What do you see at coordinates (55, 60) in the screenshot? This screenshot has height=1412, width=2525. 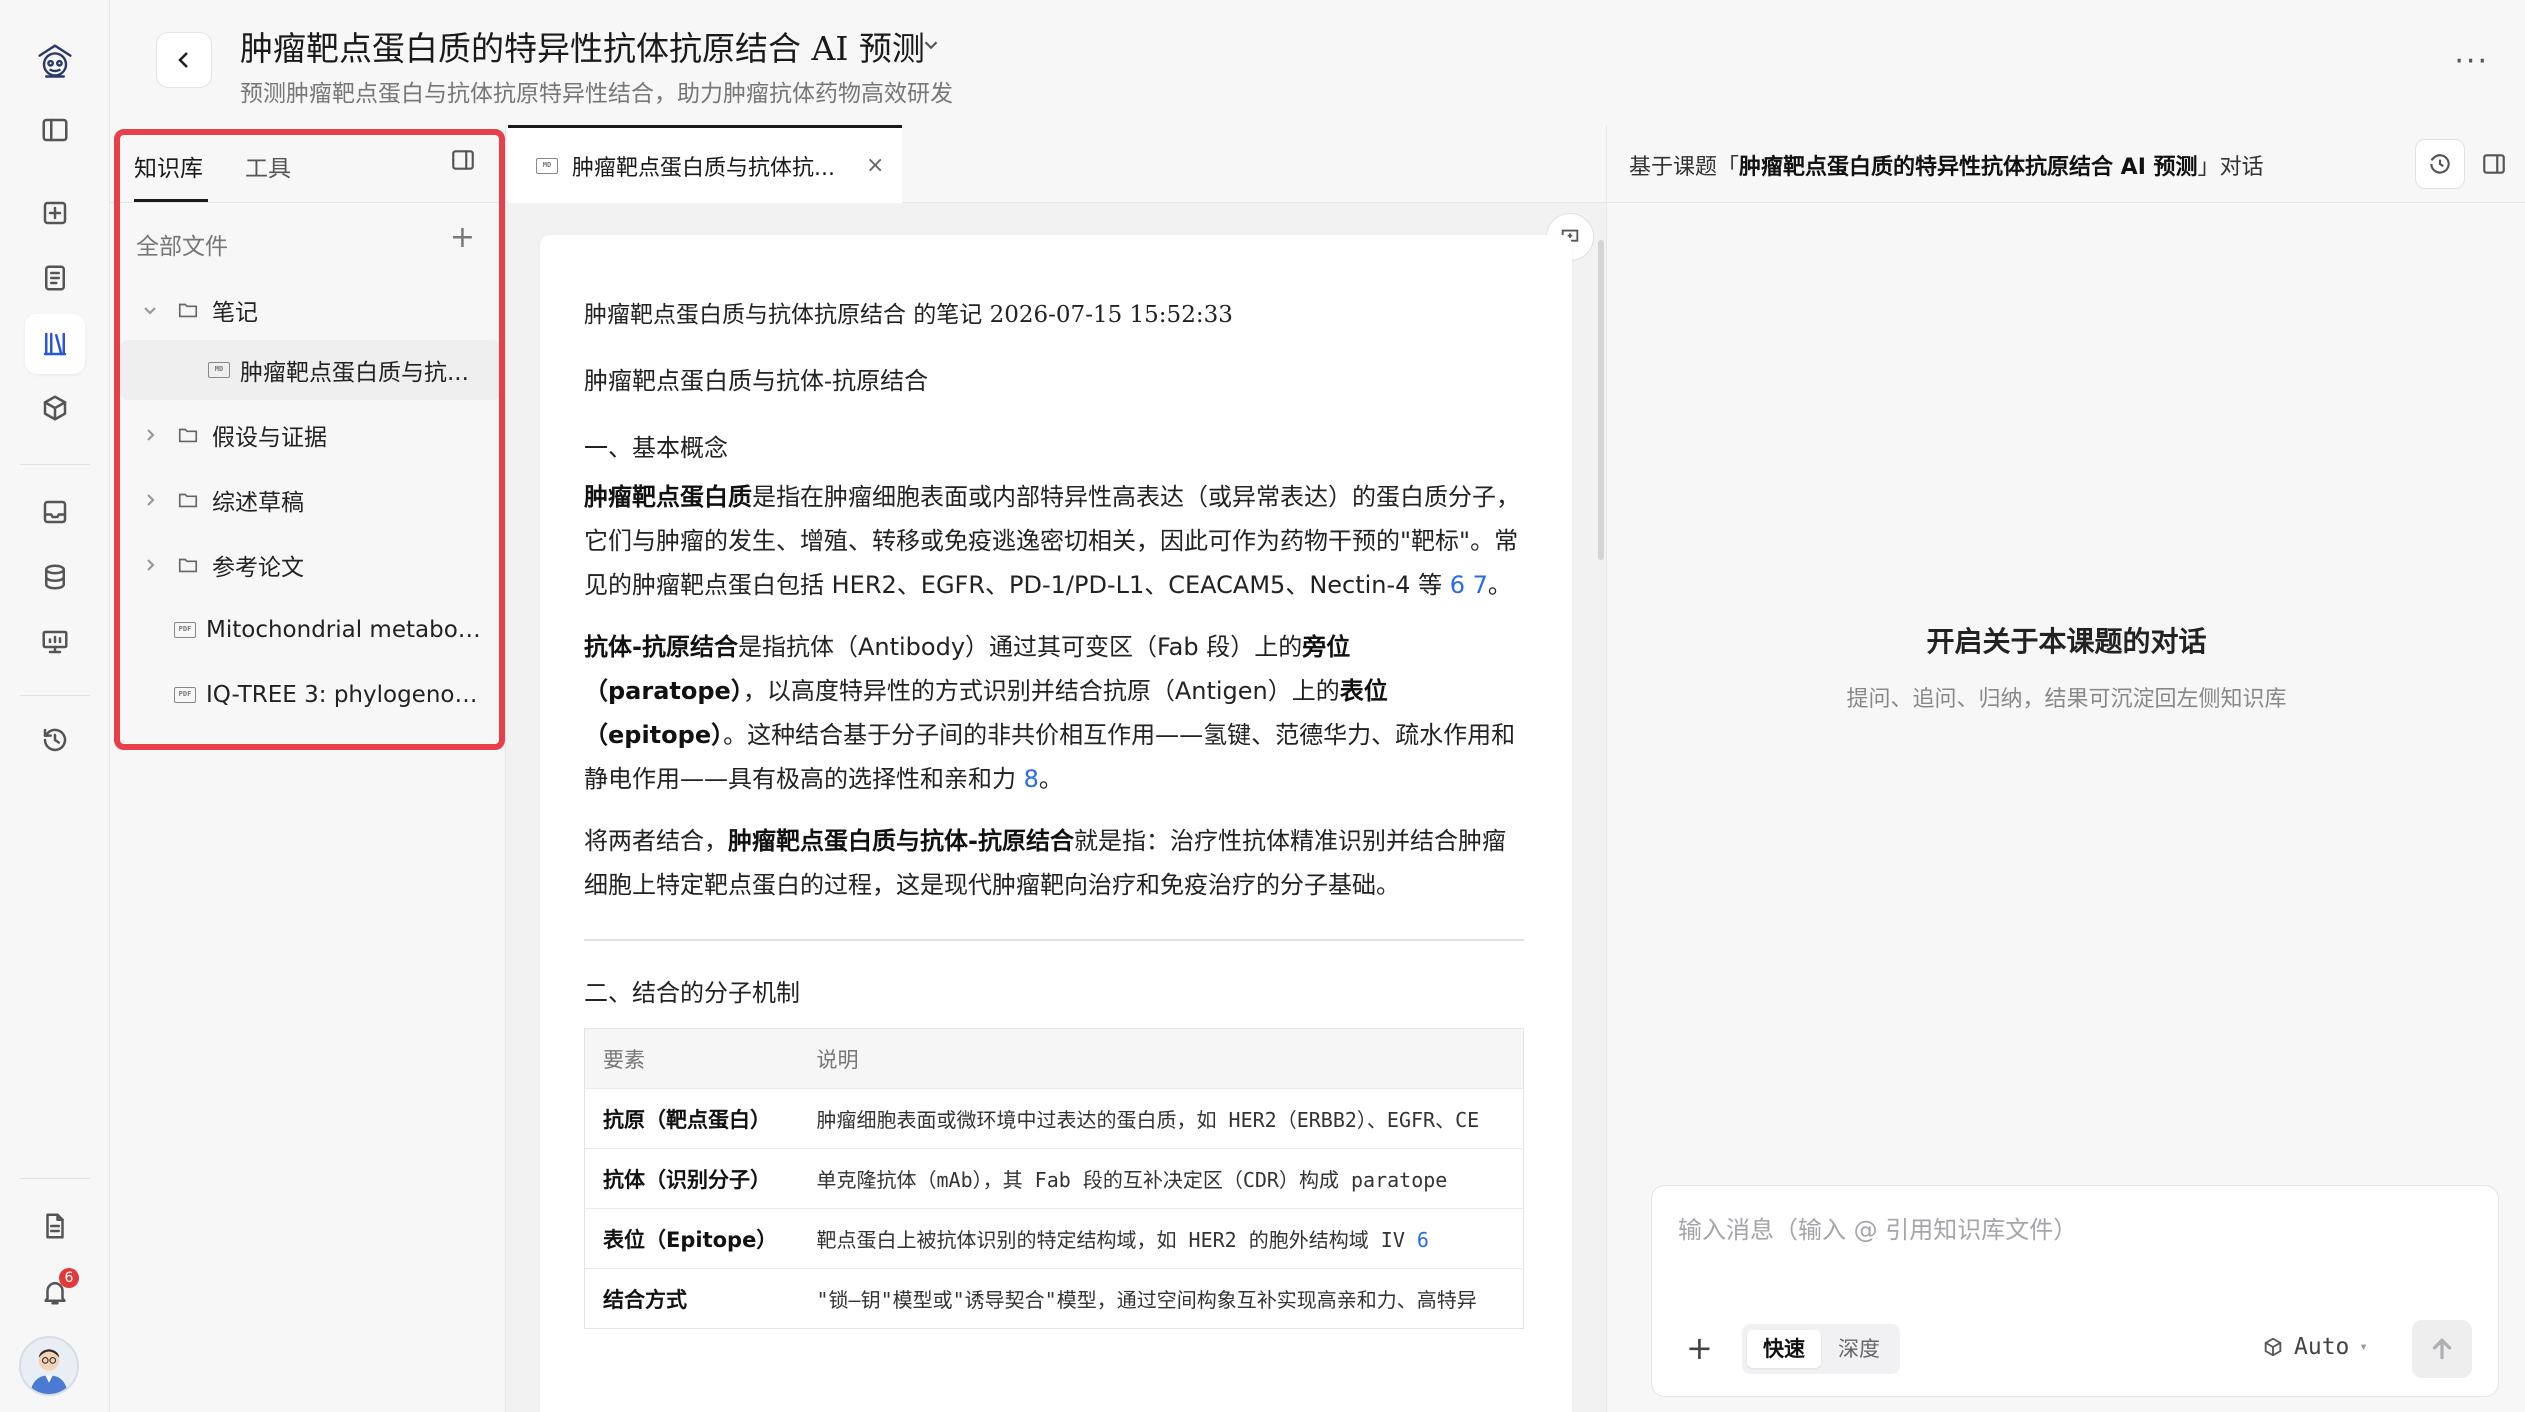 I see `app-logo-icon` at bounding box center [55, 60].